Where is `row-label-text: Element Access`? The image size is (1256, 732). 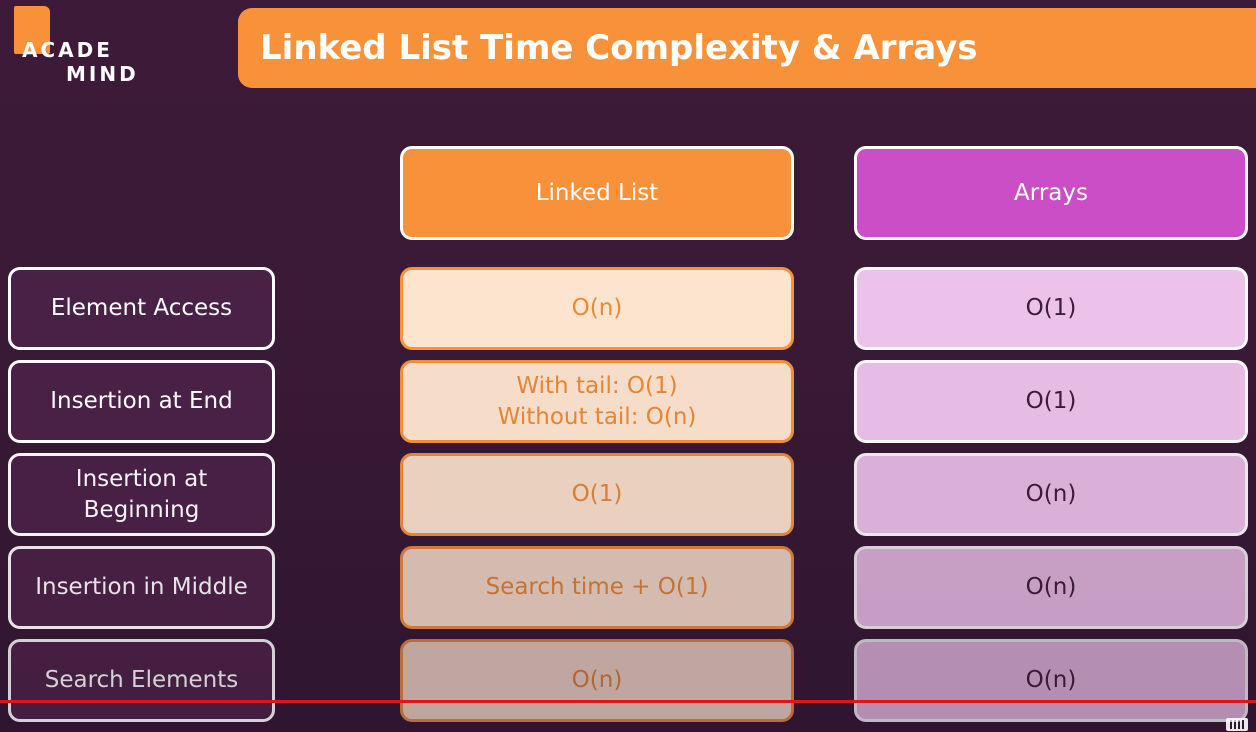 row-label-text: Element Access is located at coordinates (141, 308).